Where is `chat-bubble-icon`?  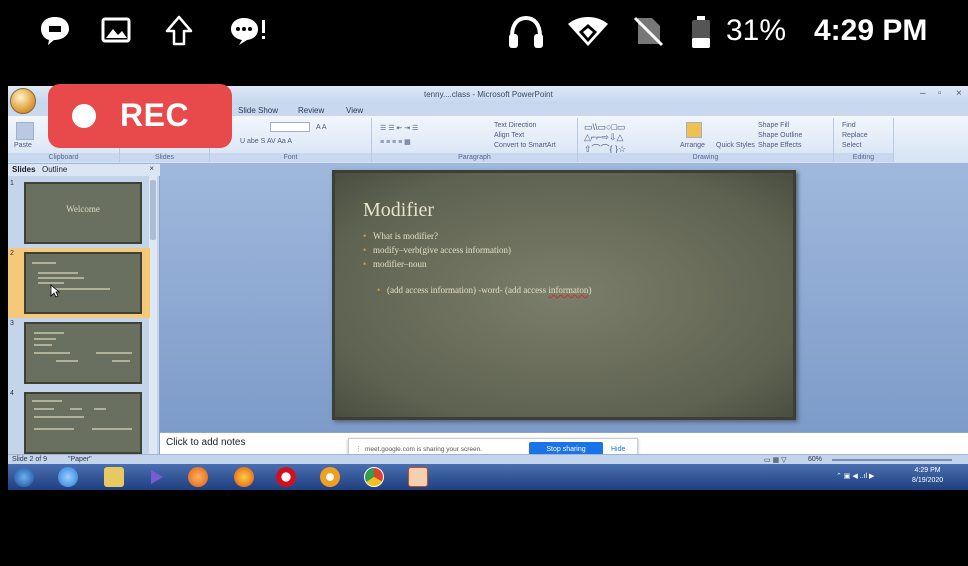
chat-bubble-icon is located at coordinates (55, 31).